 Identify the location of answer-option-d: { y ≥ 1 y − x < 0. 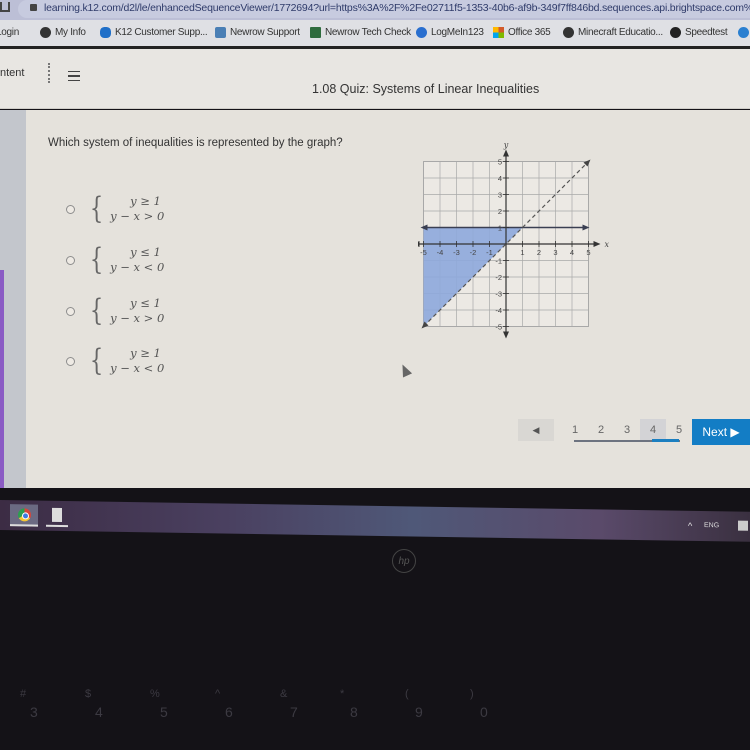
(115, 361).